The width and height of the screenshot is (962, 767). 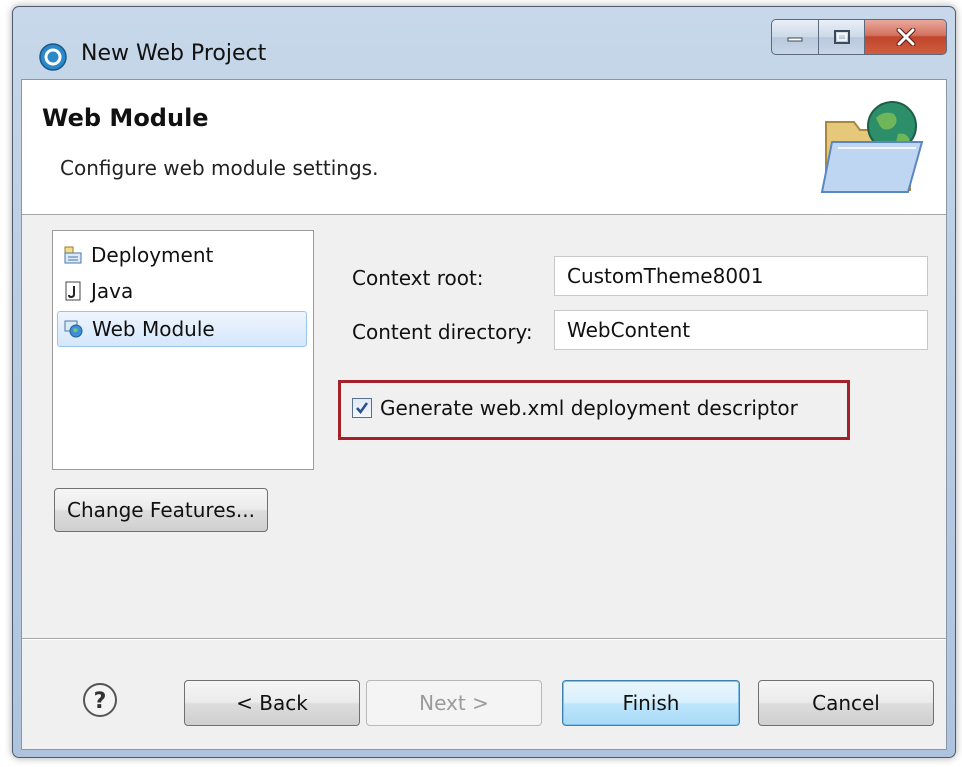 What do you see at coordinates (73, 291) in the screenshot?
I see `java-file-icon` at bounding box center [73, 291].